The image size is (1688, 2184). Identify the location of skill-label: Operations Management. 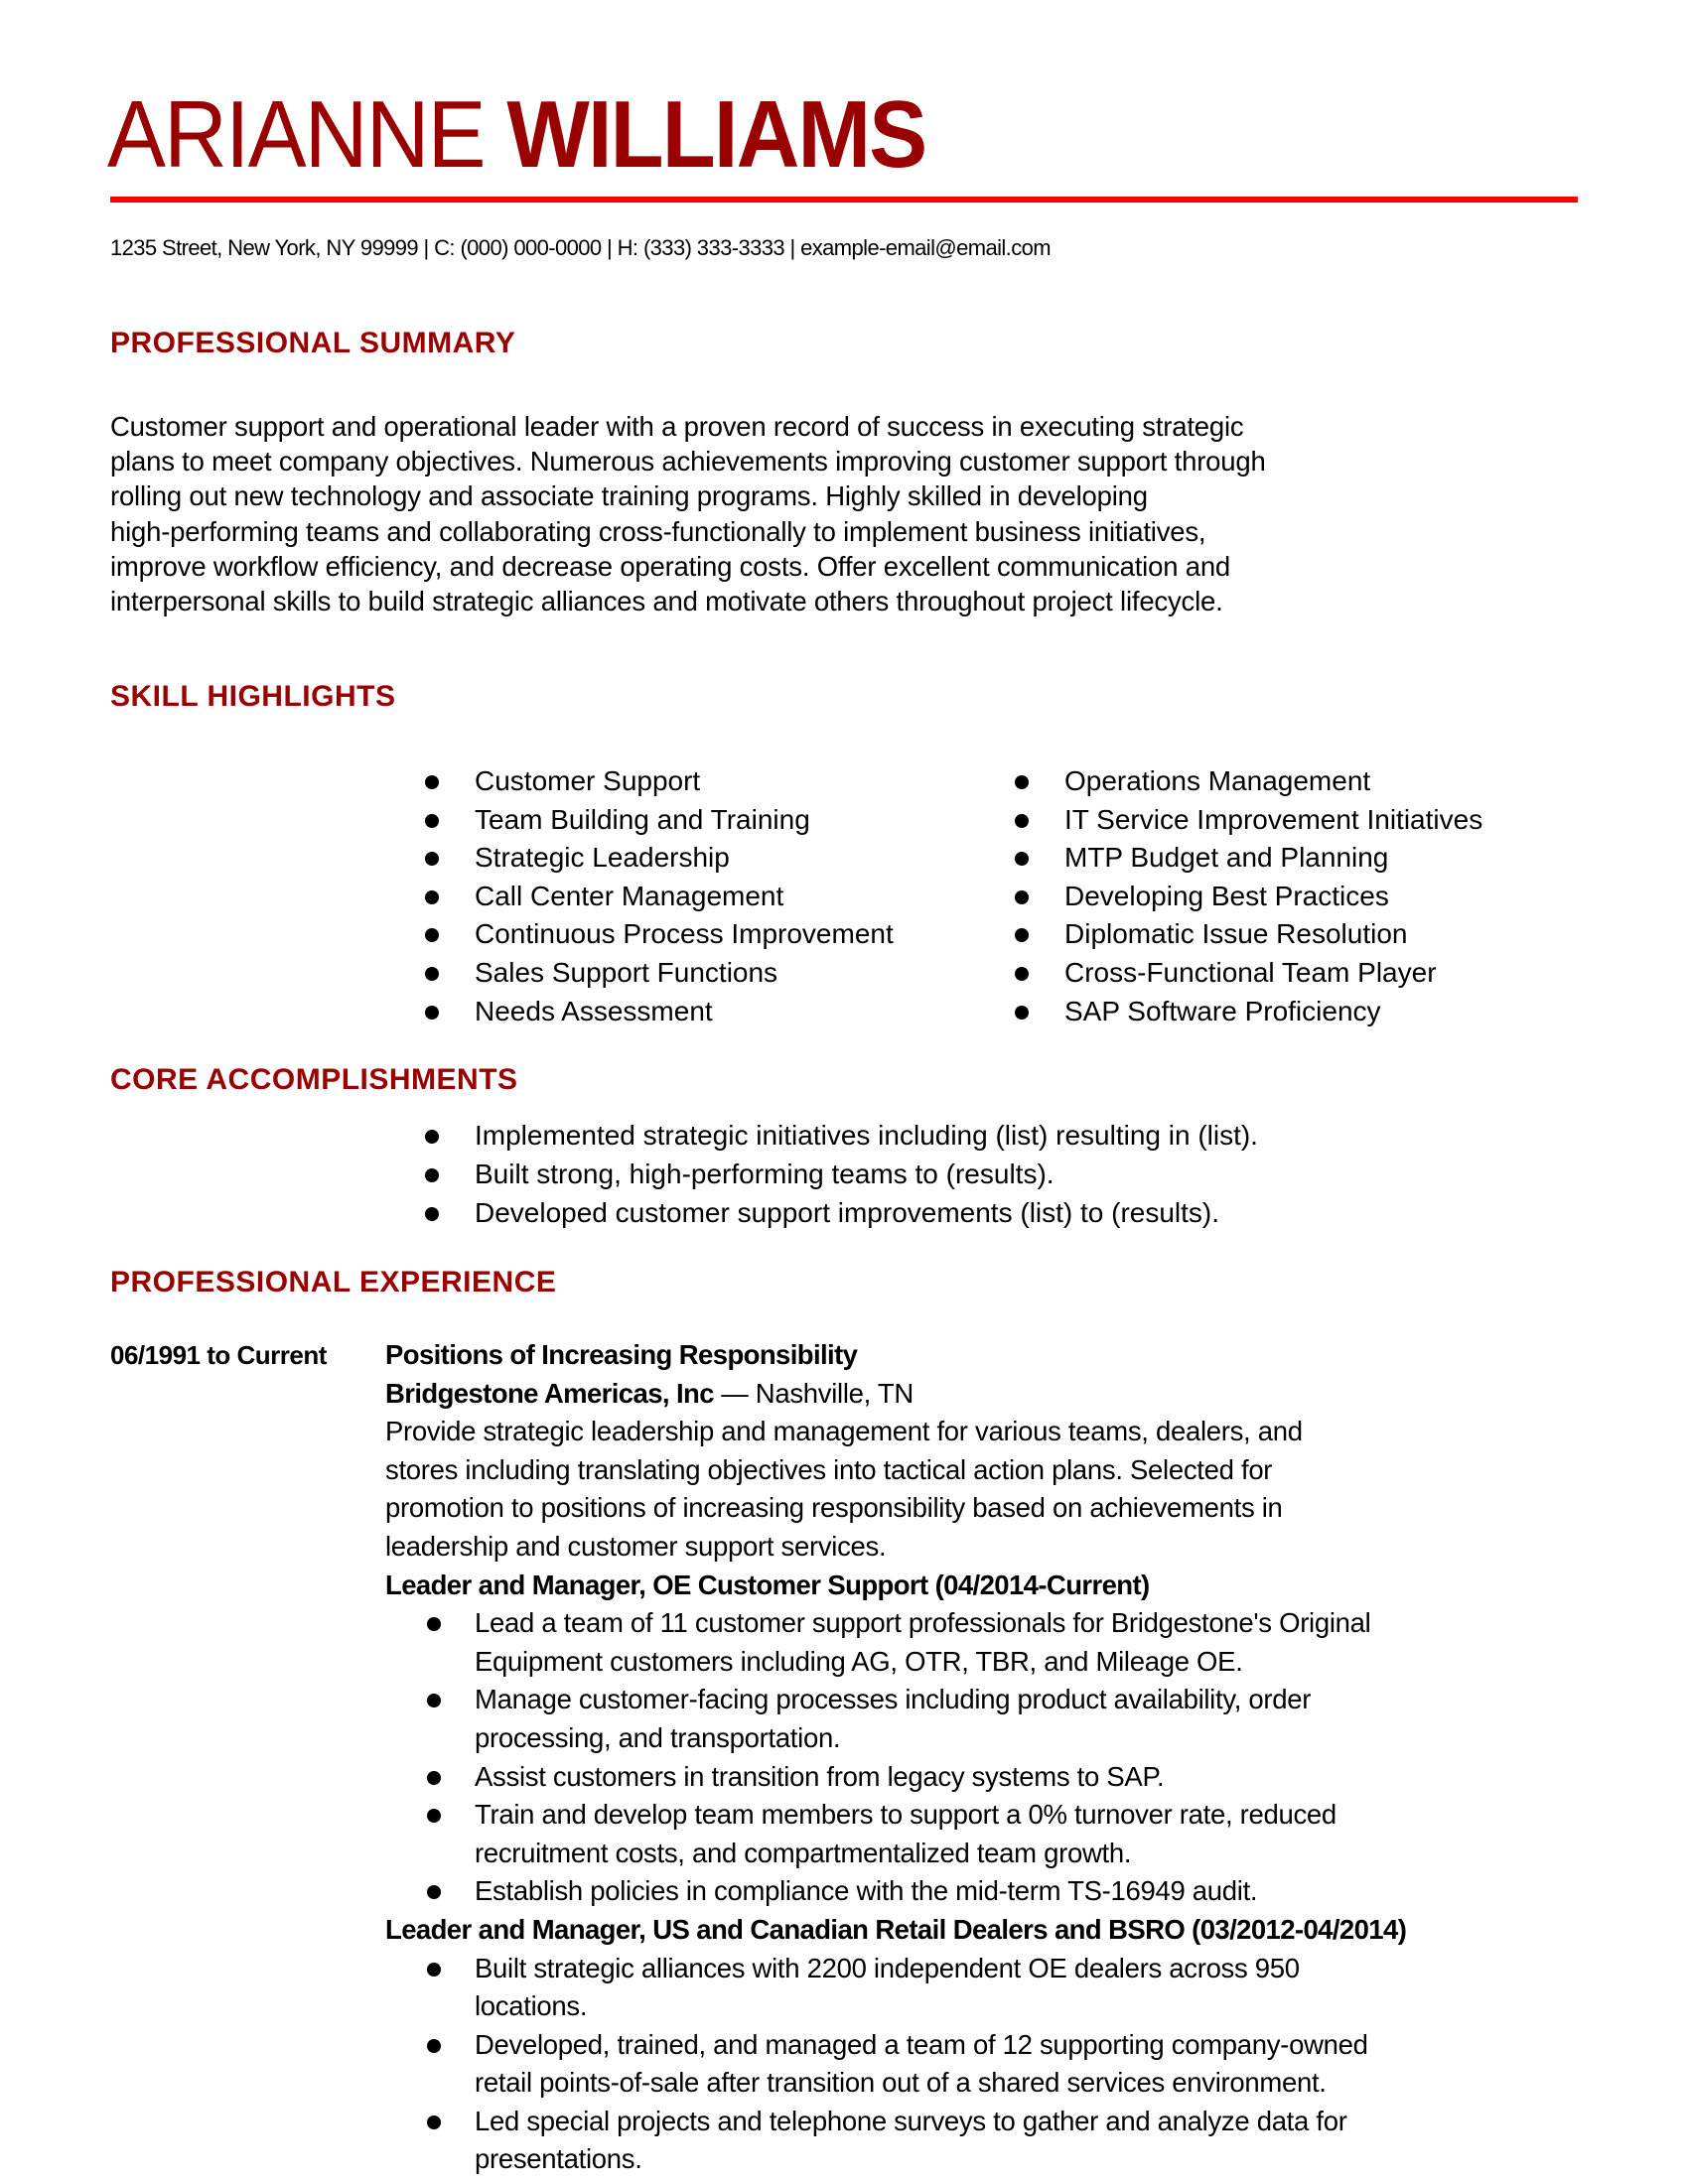
(1217, 780).